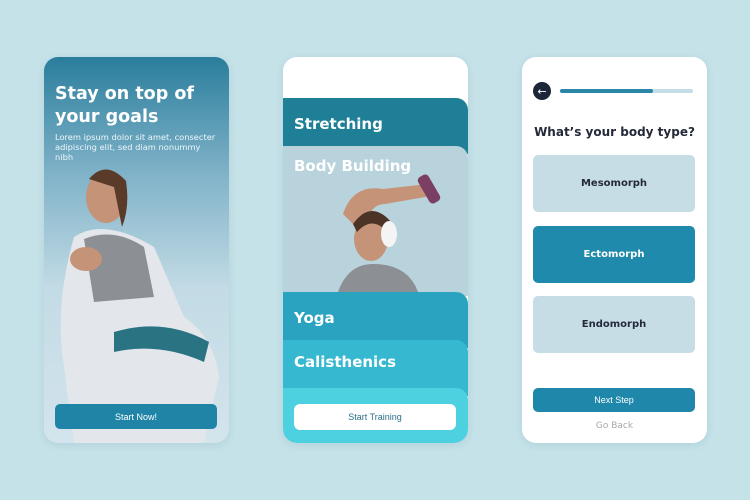 The image size is (750, 500). I want to click on category-label: Yoga, so click(314, 318).